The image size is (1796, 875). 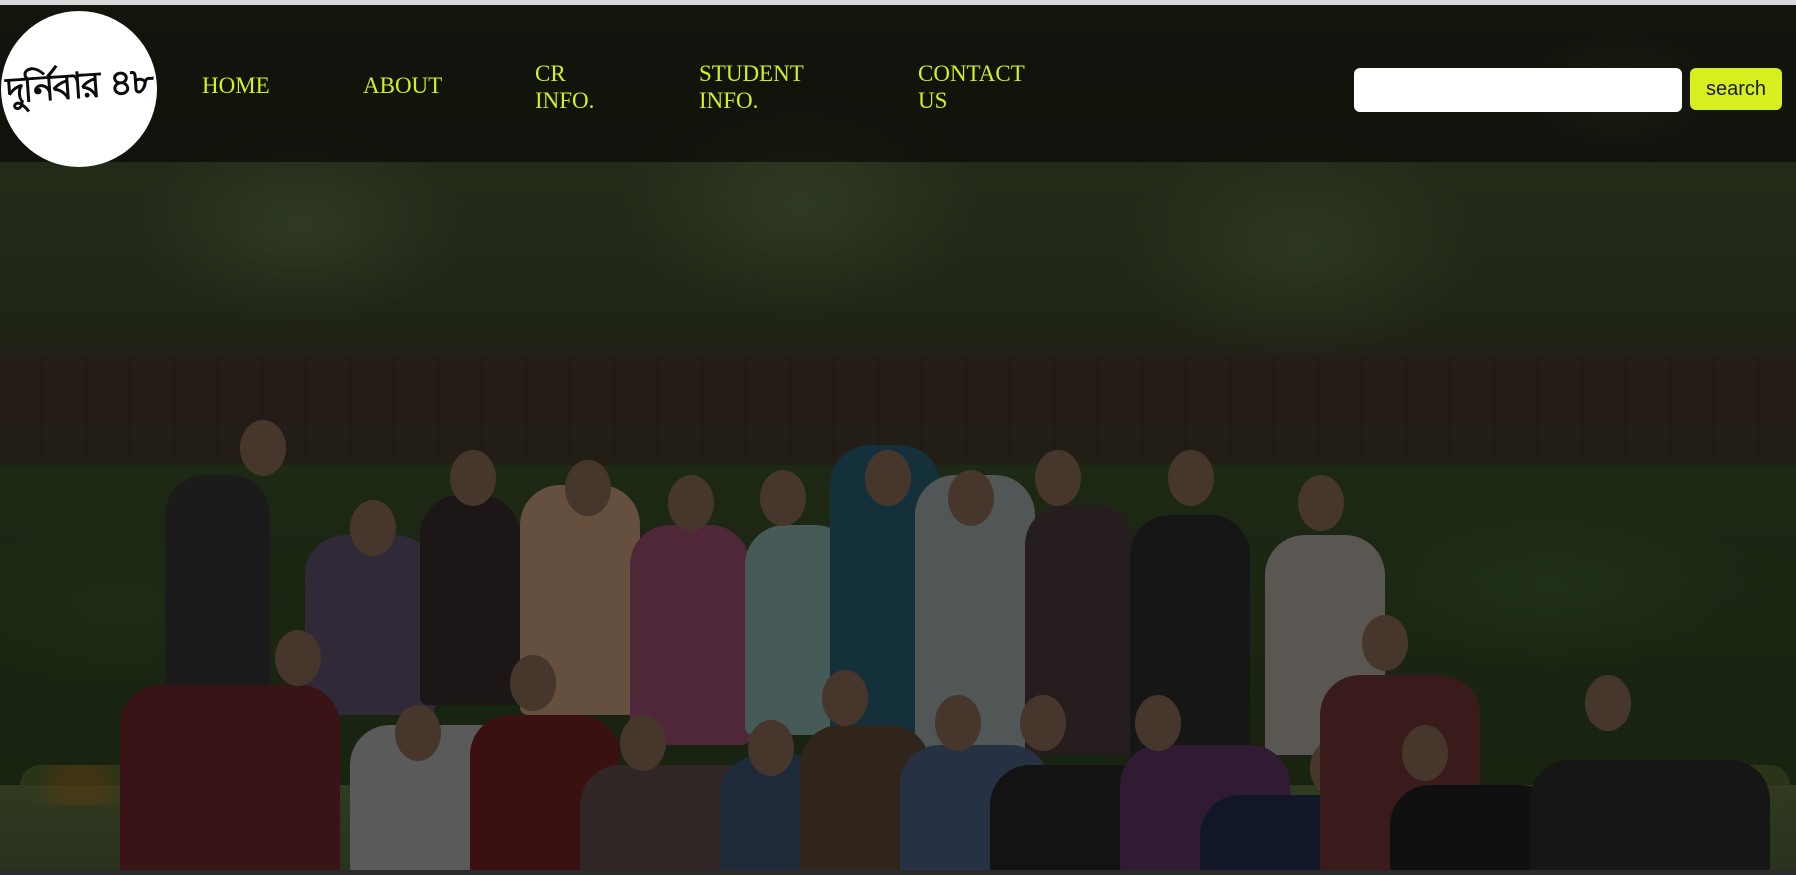 What do you see at coordinates (1518, 90) in the screenshot?
I see `search-input` at bounding box center [1518, 90].